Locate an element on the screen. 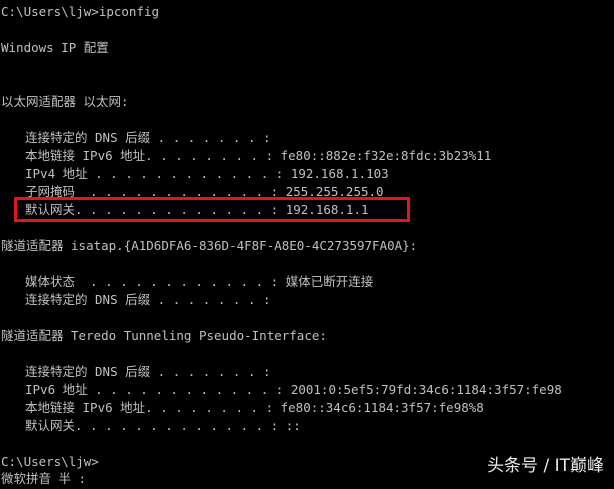 The width and height of the screenshot is (614, 489). teredo-default-gateway: 默认网关. . . . . . . . . . . . . : :: is located at coordinates (163, 425).